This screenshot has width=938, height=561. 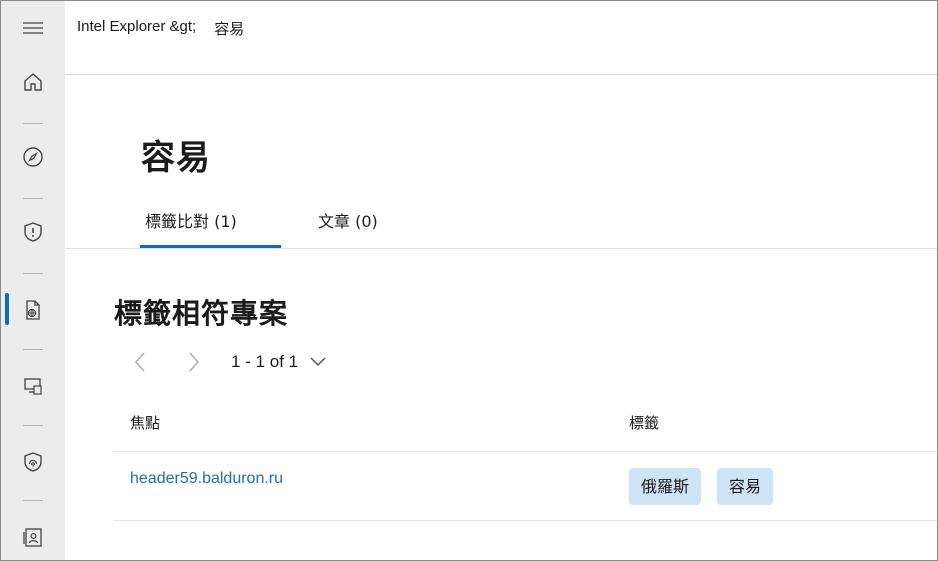 What do you see at coordinates (33, 28) in the screenshot?
I see `menu-icon` at bounding box center [33, 28].